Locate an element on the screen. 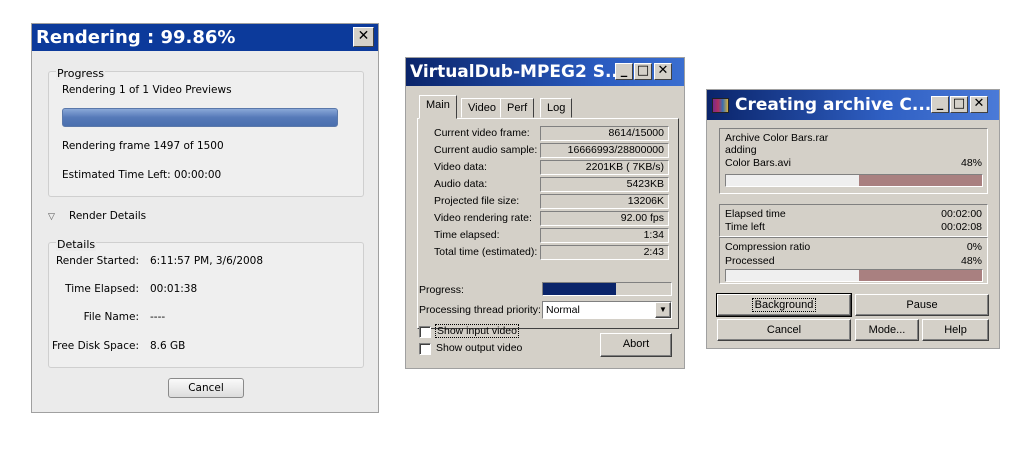 This screenshot has height=450, width=1030. stat-label: Total time (estimated): is located at coordinates (486, 252).